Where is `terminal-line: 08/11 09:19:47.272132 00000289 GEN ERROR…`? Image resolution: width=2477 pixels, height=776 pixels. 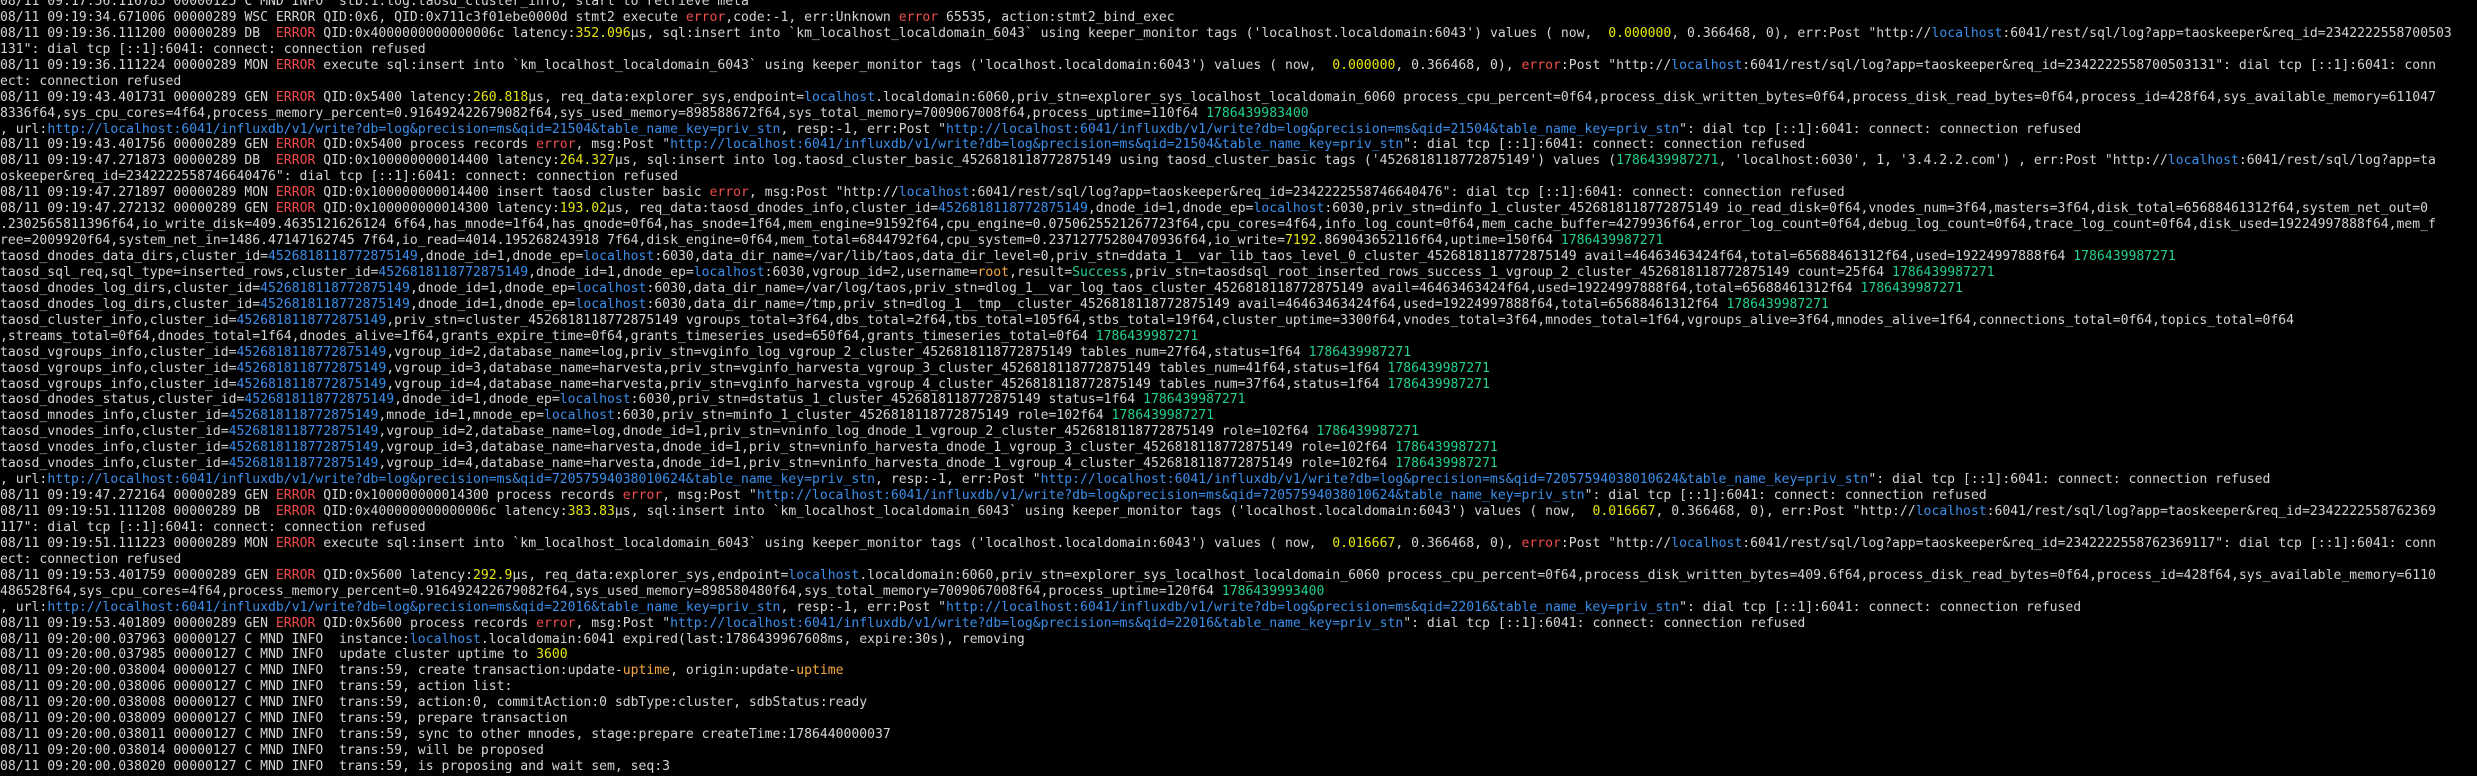
terminal-line: 08/11 09:19:47.272132 00000289 GEN ERROR… is located at coordinates (1238, 209).